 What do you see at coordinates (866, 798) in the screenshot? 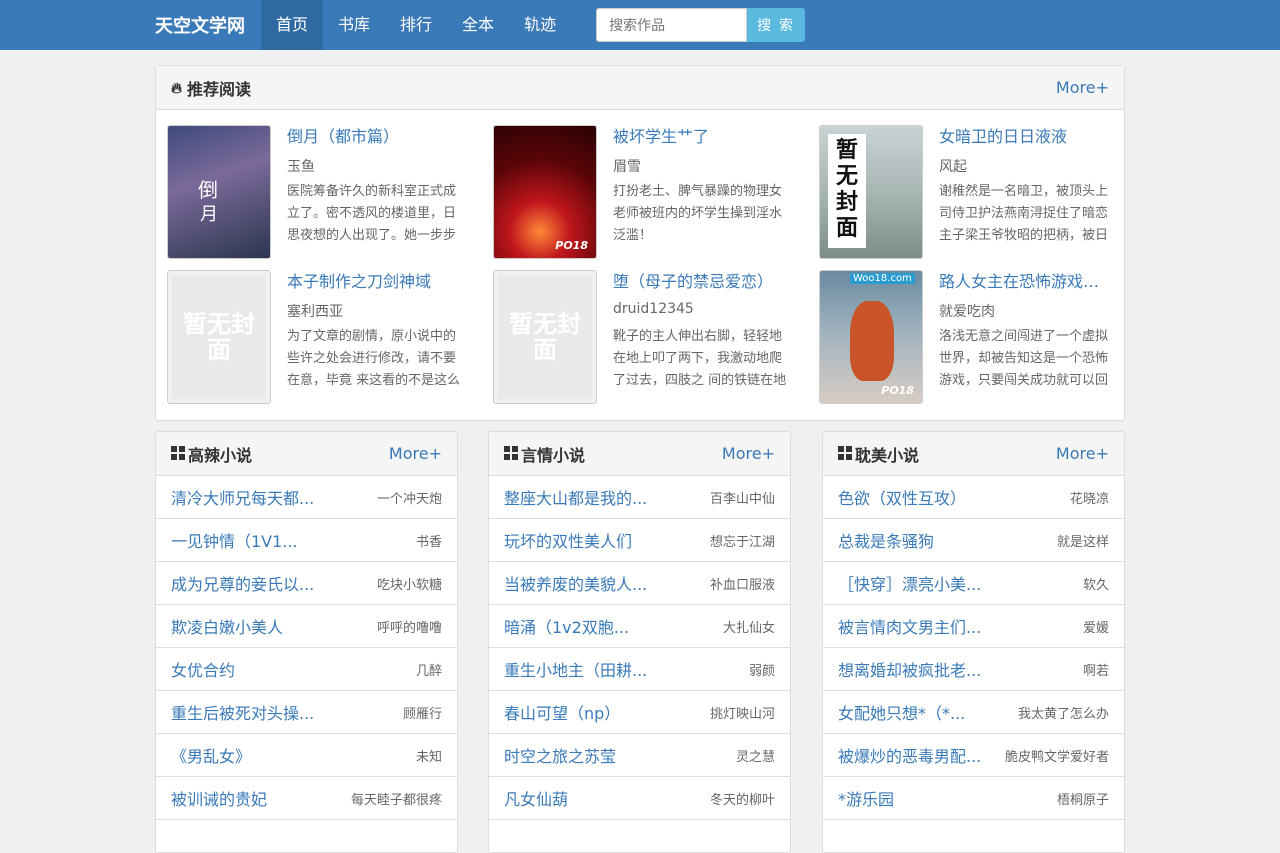
I see `list-item-title: *游乐园` at bounding box center [866, 798].